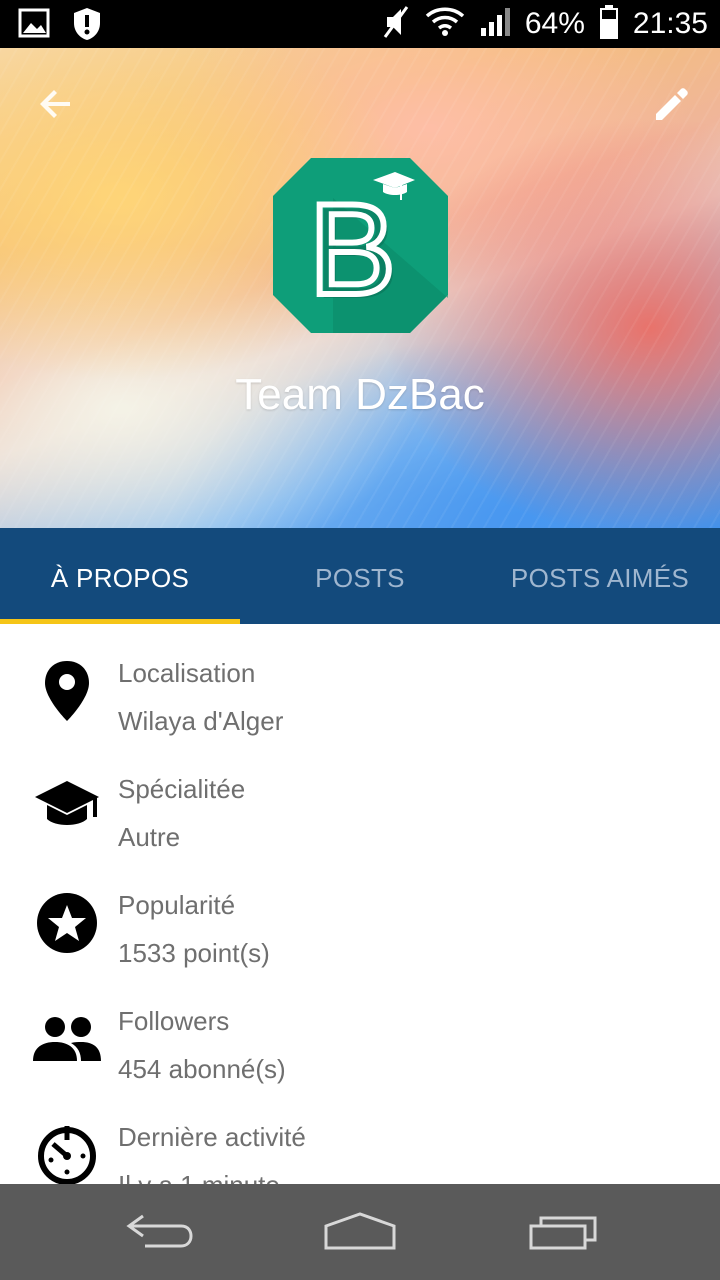 The width and height of the screenshot is (720, 1280). I want to click on gallery-notification-icon, so click(34, 26).